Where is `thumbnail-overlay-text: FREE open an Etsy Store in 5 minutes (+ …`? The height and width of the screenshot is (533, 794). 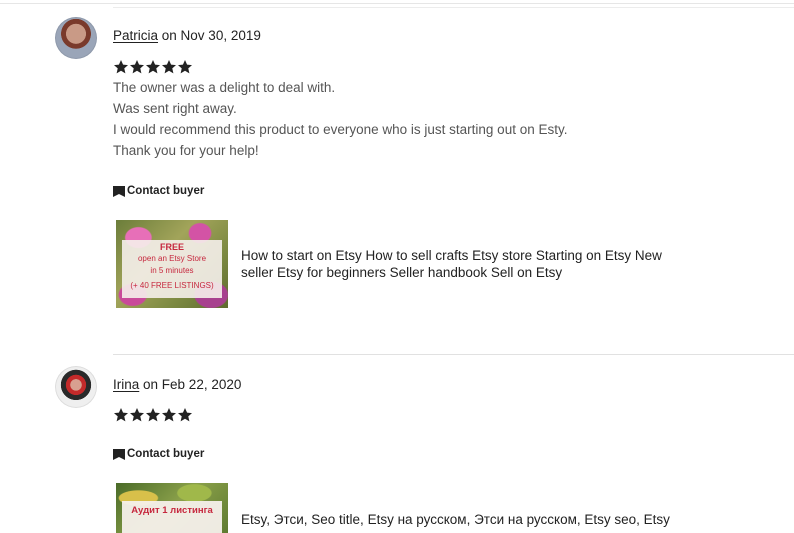 thumbnail-overlay-text: FREE open an Etsy Store in 5 minutes (+ … is located at coordinates (172, 269).